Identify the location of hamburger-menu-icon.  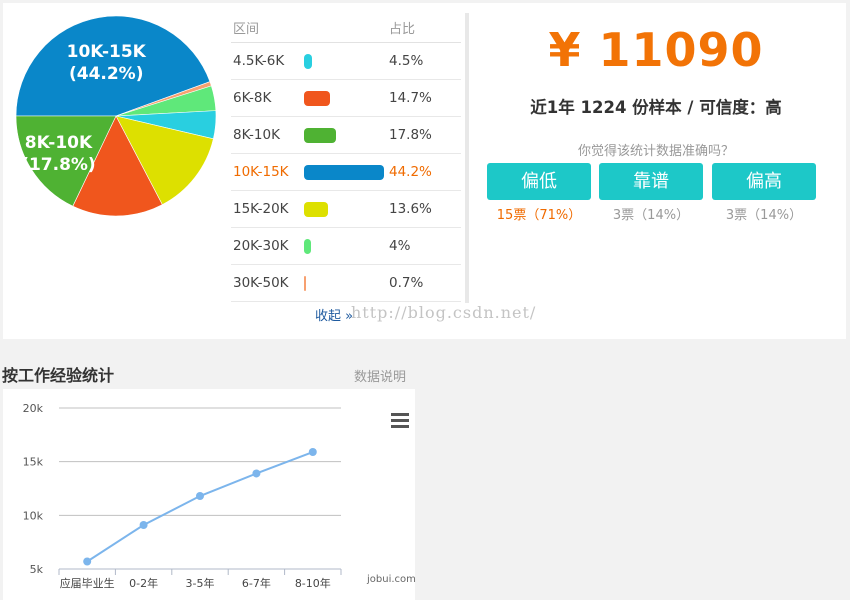
(400, 421).